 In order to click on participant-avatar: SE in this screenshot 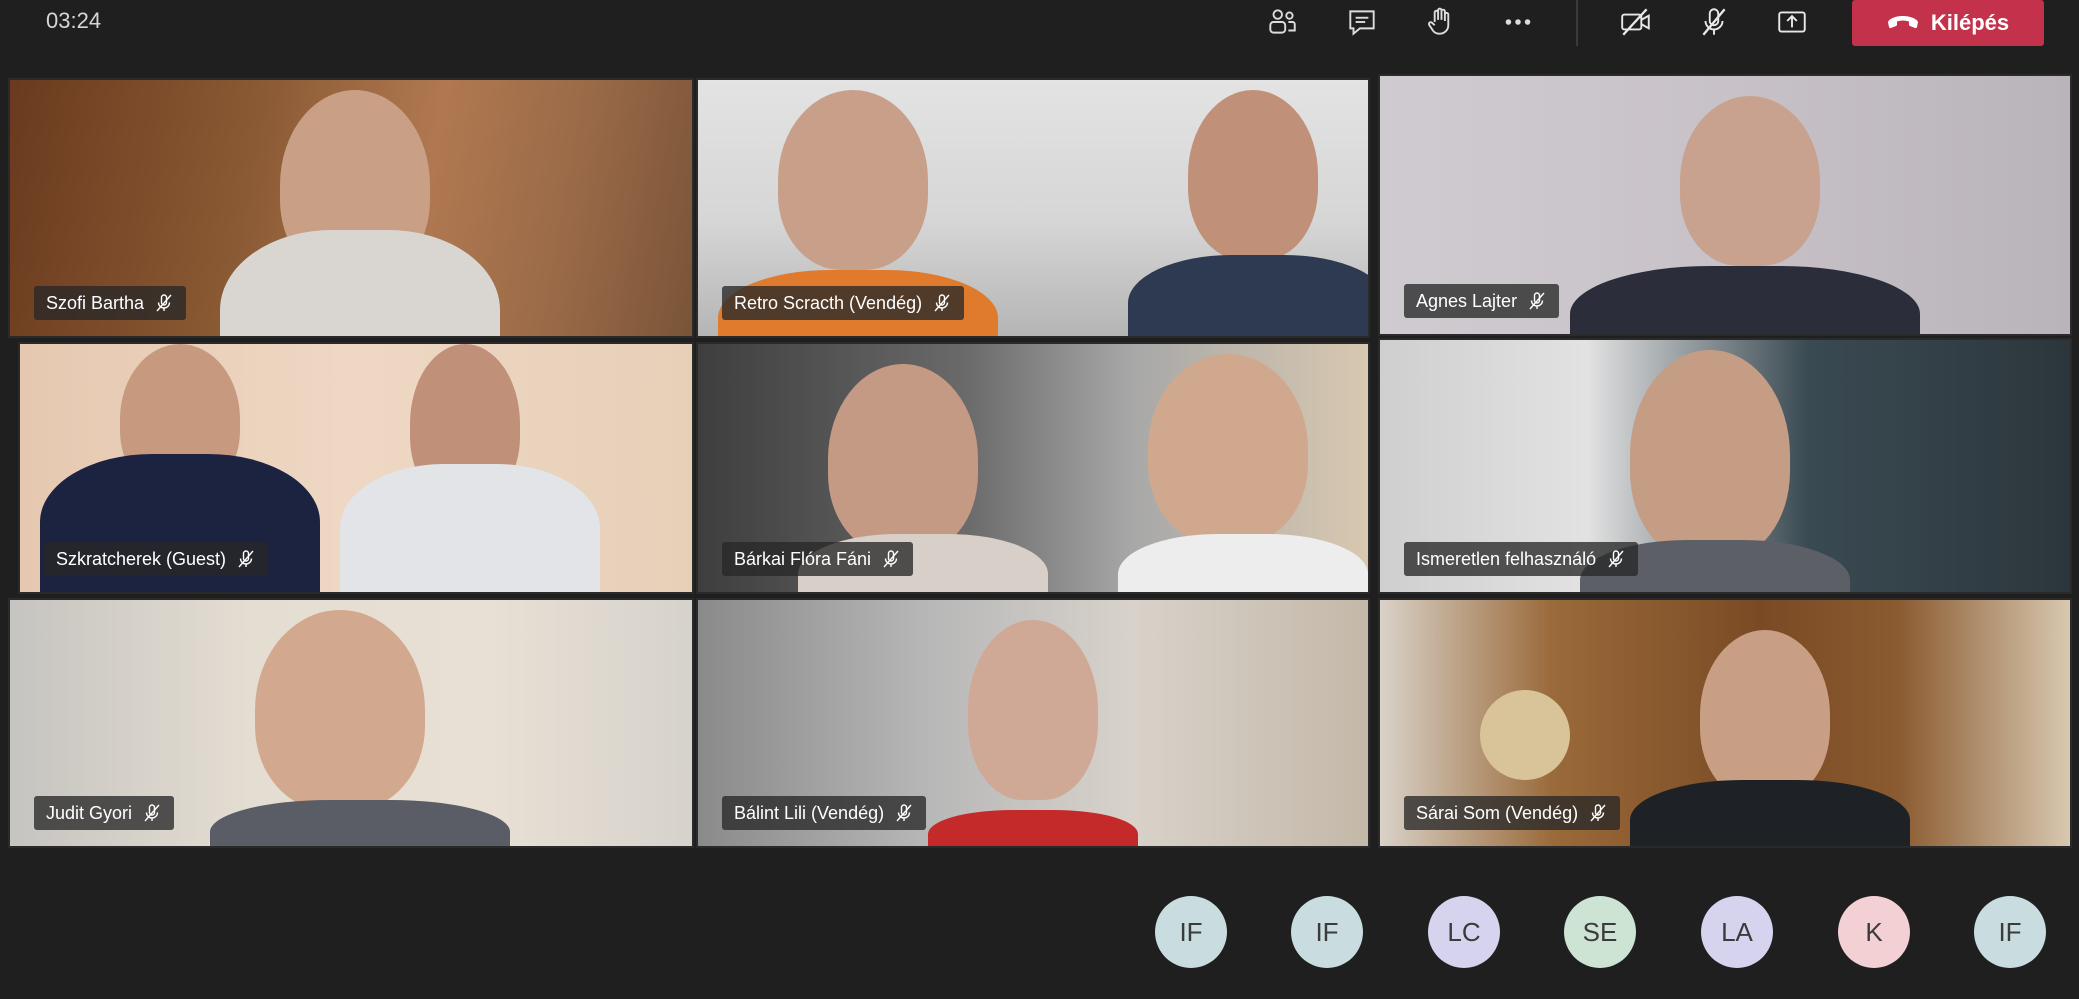, I will do `click(1600, 932)`.